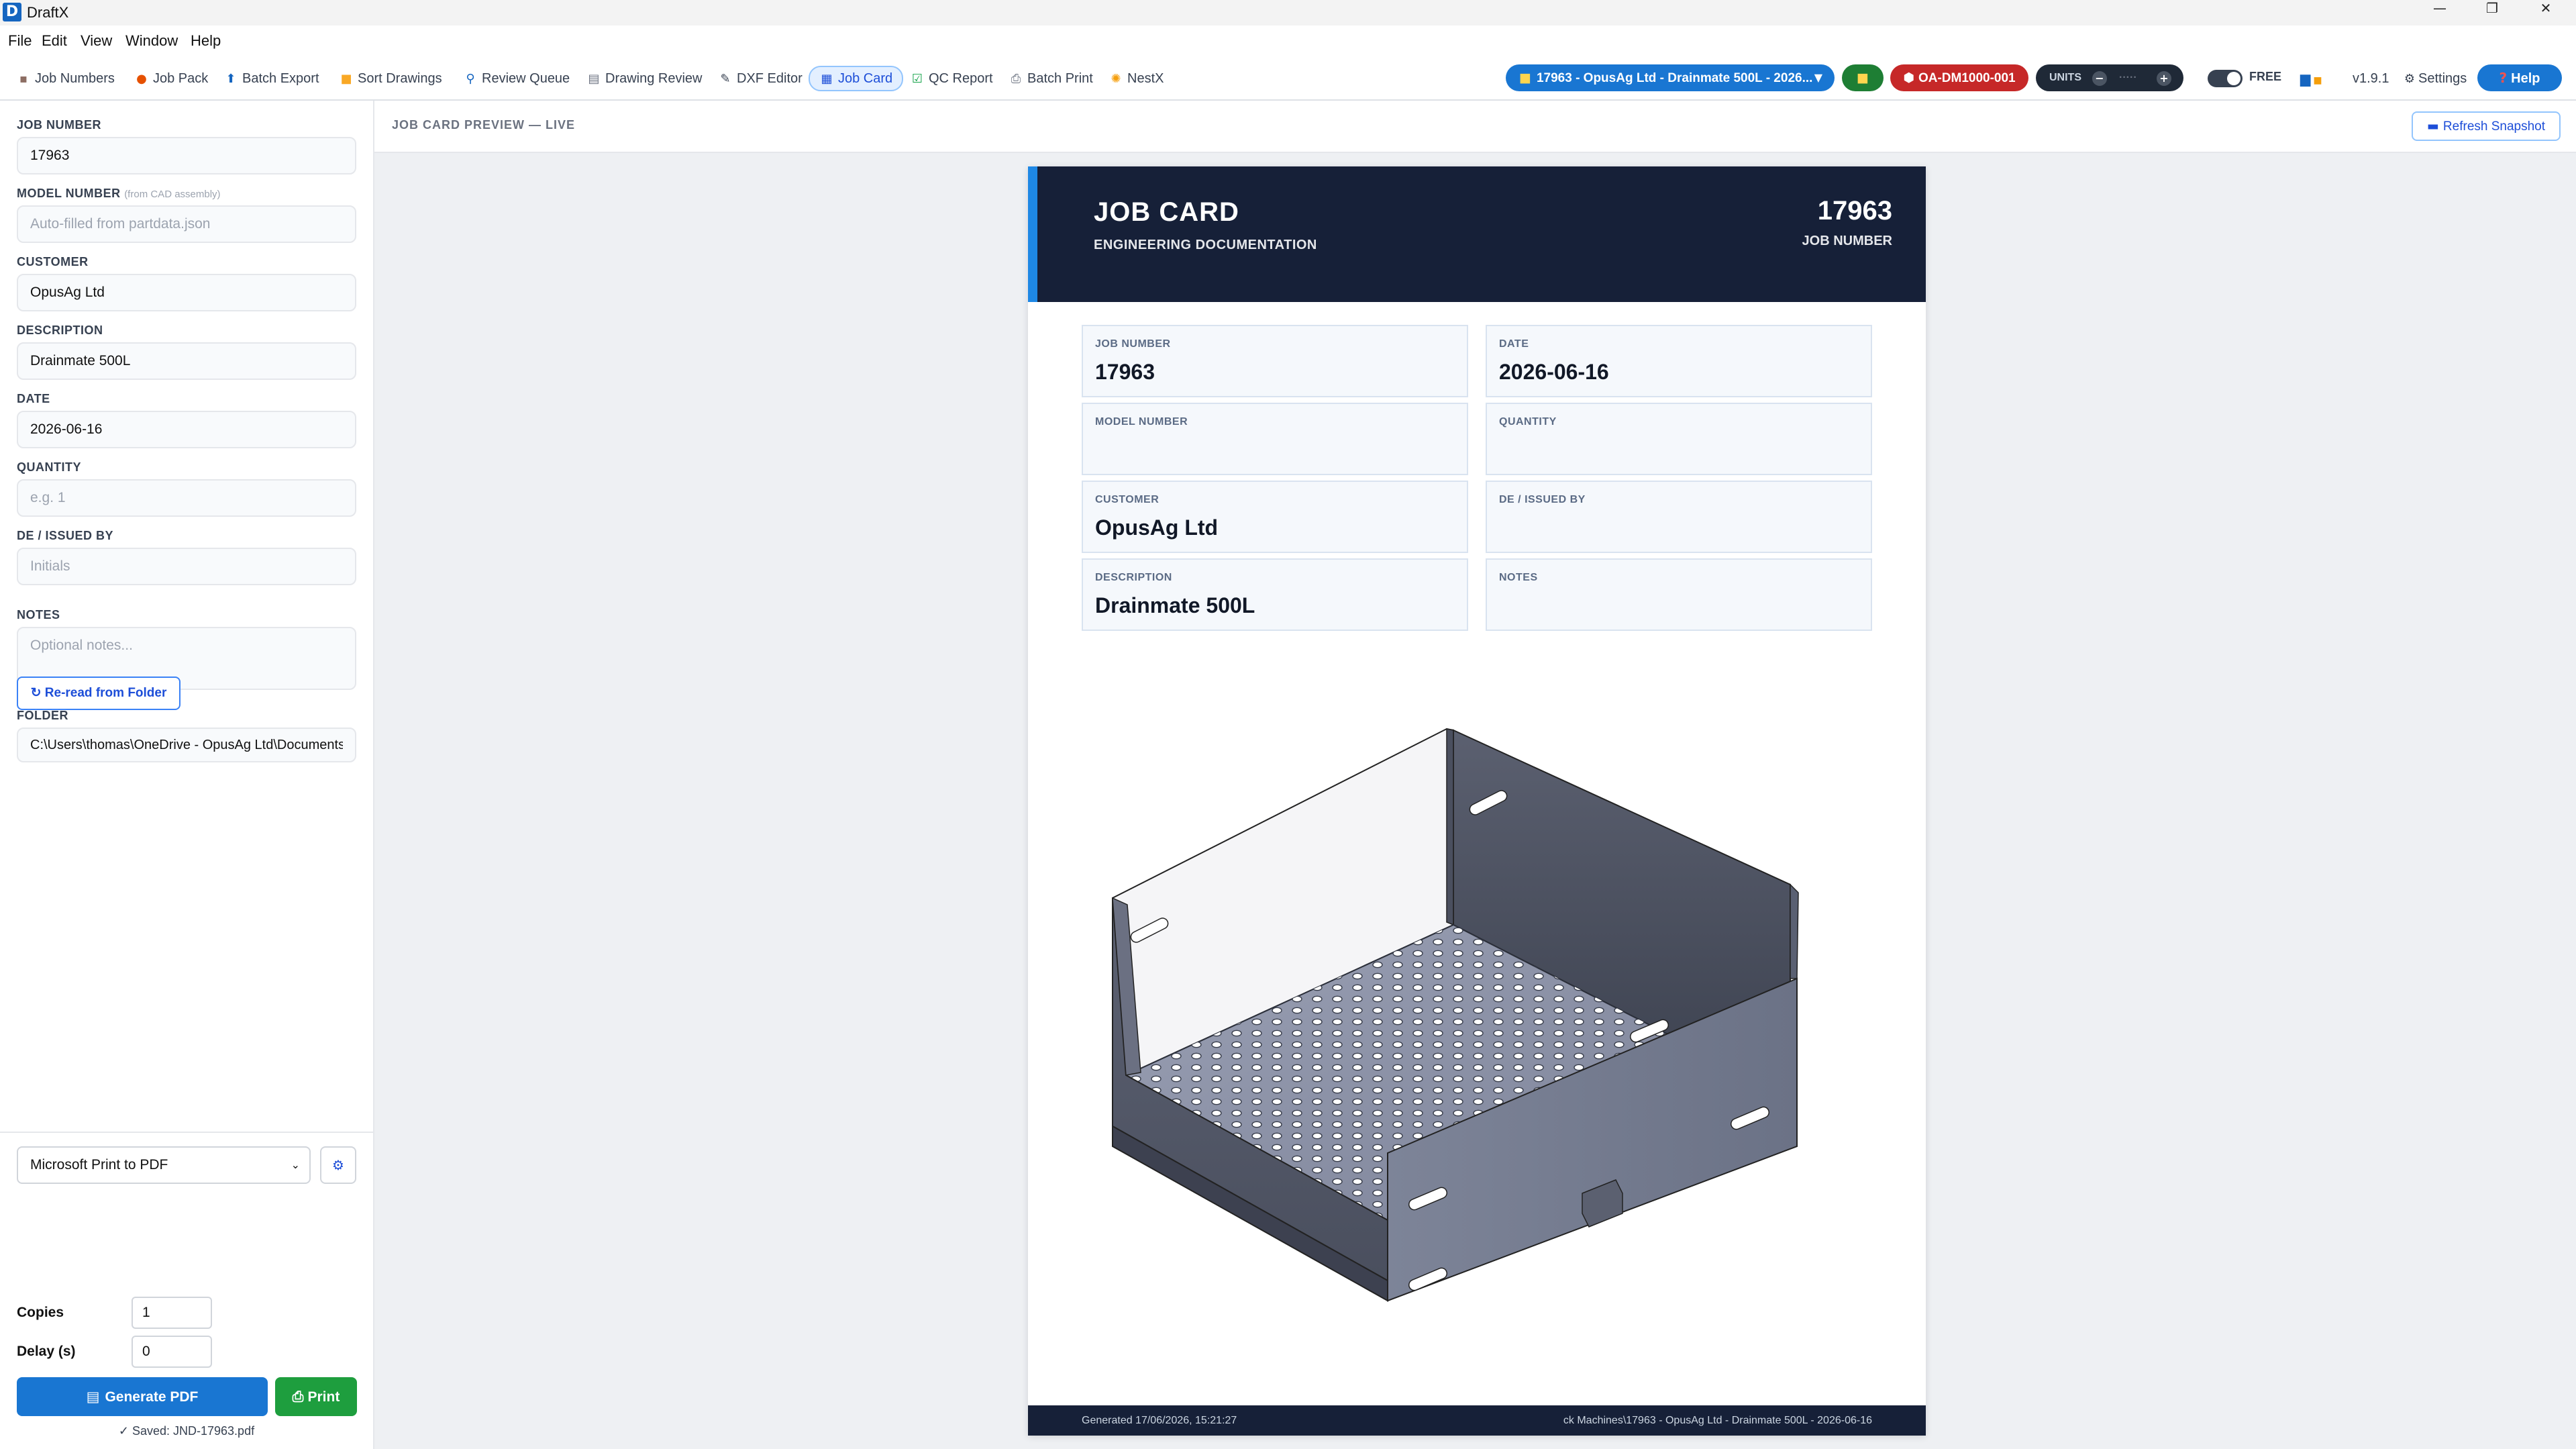 This screenshot has width=2576, height=1449. I want to click on menu-edit: Edit, so click(54, 41).